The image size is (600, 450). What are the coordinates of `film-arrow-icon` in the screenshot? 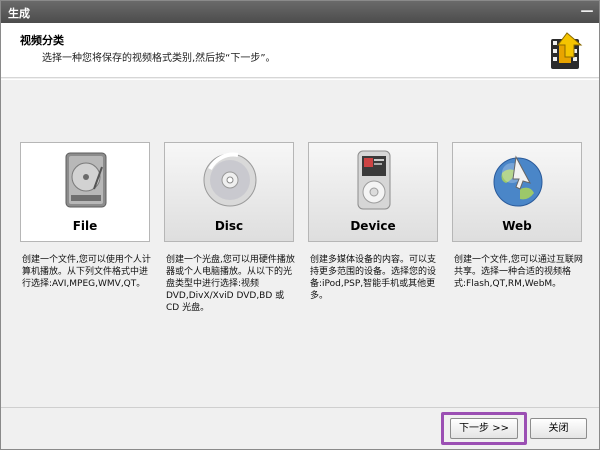 It's located at (567, 50).